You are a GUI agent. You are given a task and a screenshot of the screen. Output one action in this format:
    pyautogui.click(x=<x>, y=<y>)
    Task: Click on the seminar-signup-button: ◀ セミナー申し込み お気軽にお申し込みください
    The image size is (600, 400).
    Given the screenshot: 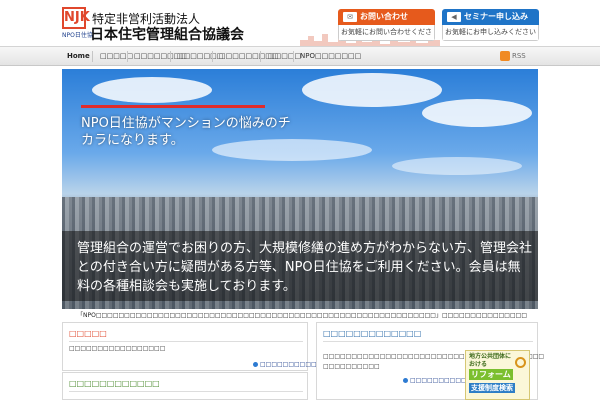 What is the action you would take?
    pyautogui.click(x=490, y=25)
    